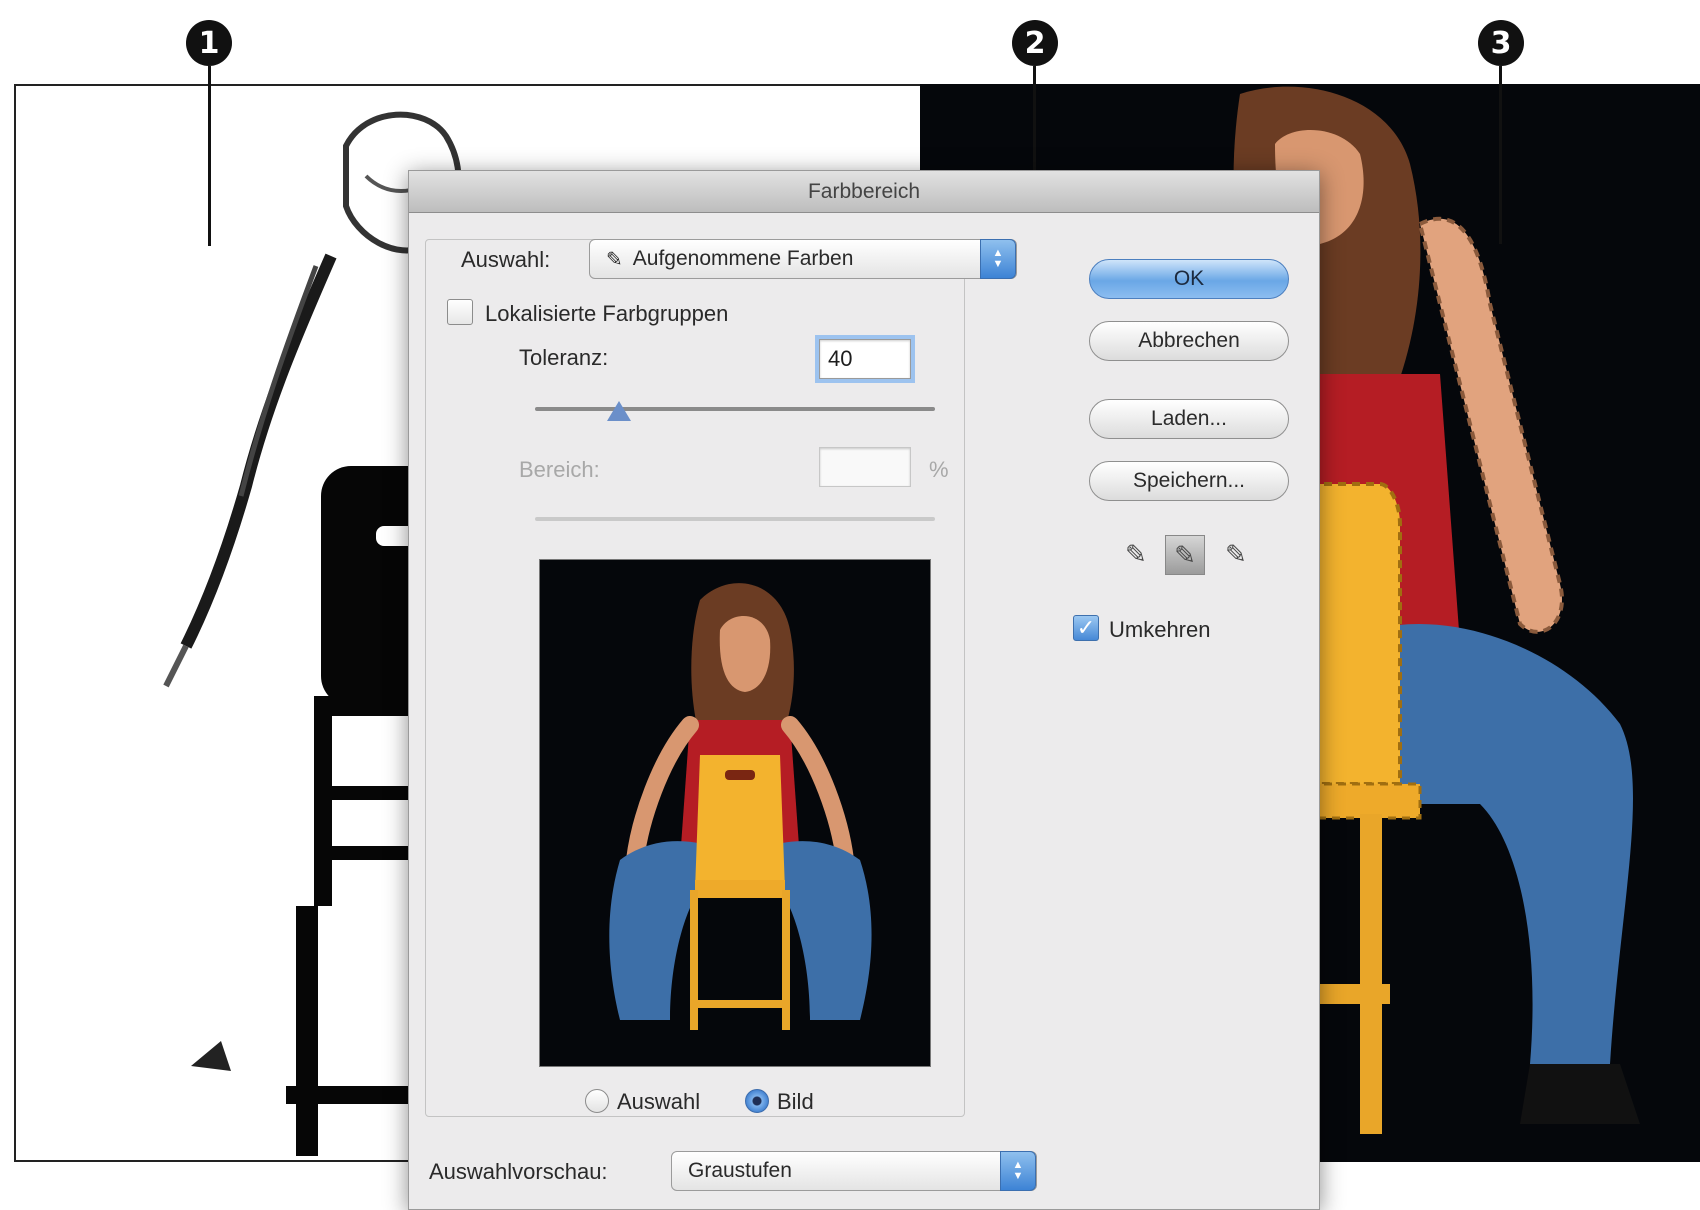 The height and width of the screenshot is (1210, 1700). What do you see at coordinates (1501, 43) in the screenshot?
I see `callout-3: 3` at bounding box center [1501, 43].